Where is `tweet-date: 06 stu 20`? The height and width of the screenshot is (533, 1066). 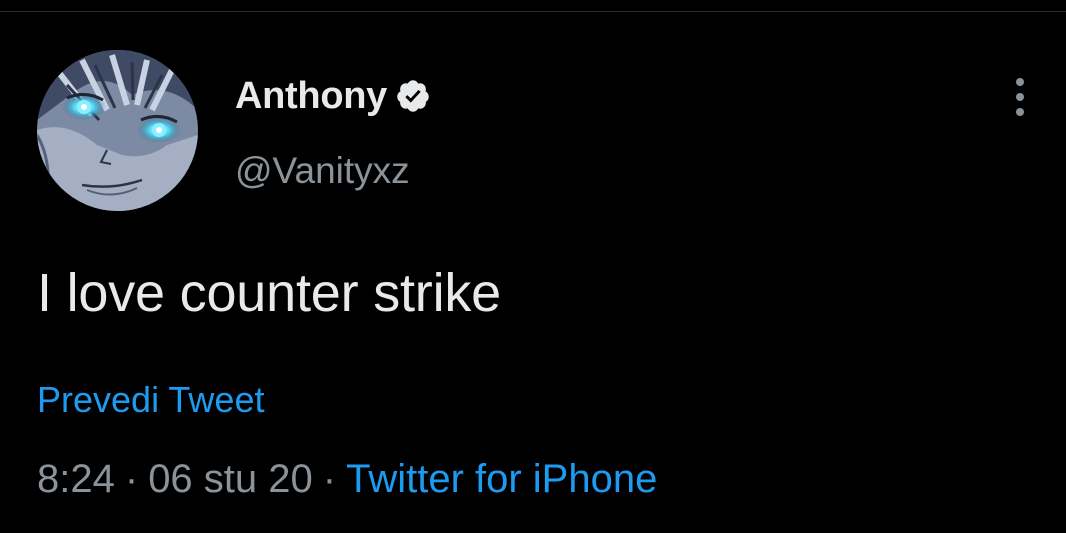
tweet-date: 06 stu 20 is located at coordinates (230, 479).